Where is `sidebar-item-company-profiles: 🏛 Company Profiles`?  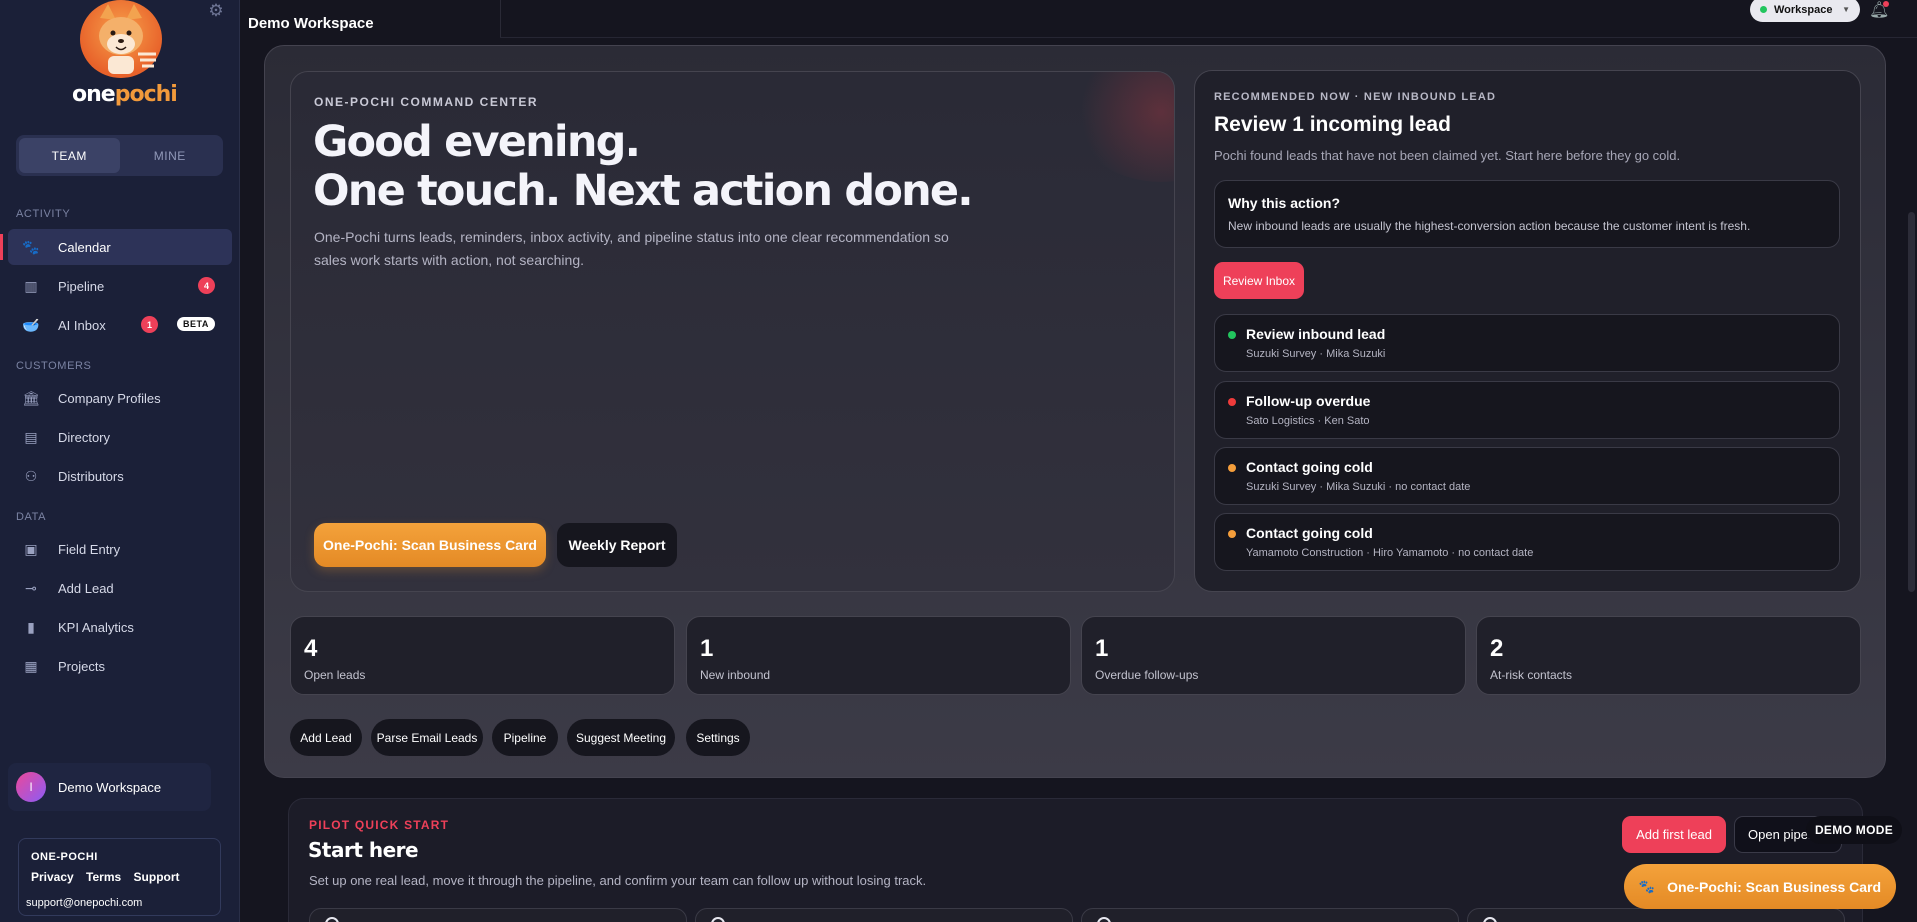 sidebar-item-company-profiles: 🏛 Company Profiles is located at coordinates (120, 398).